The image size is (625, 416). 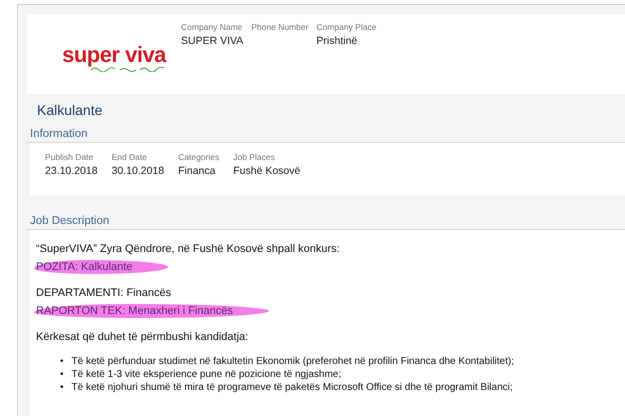 I want to click on field-label: Job Places, so click(x=254, y=157).